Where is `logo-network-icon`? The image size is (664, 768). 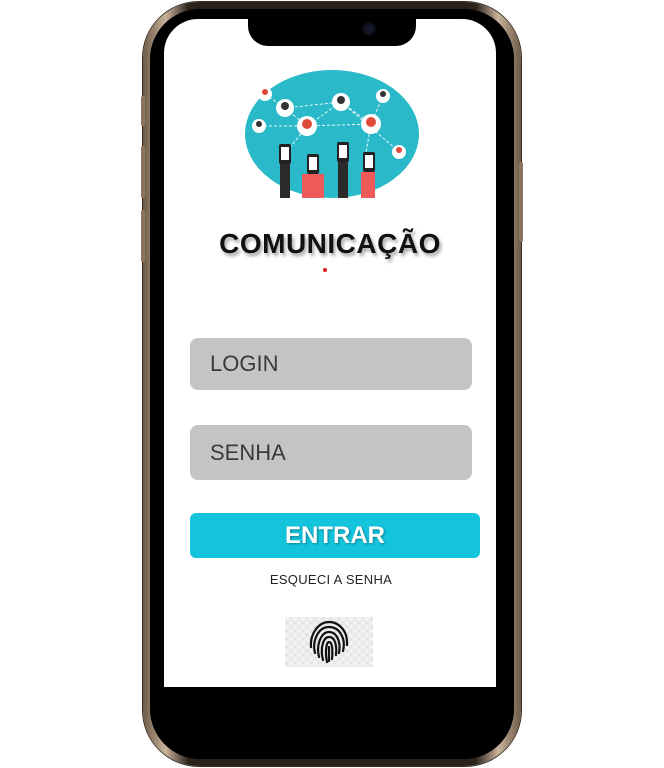
logo-network-icon is located at coordinates (332, 134).